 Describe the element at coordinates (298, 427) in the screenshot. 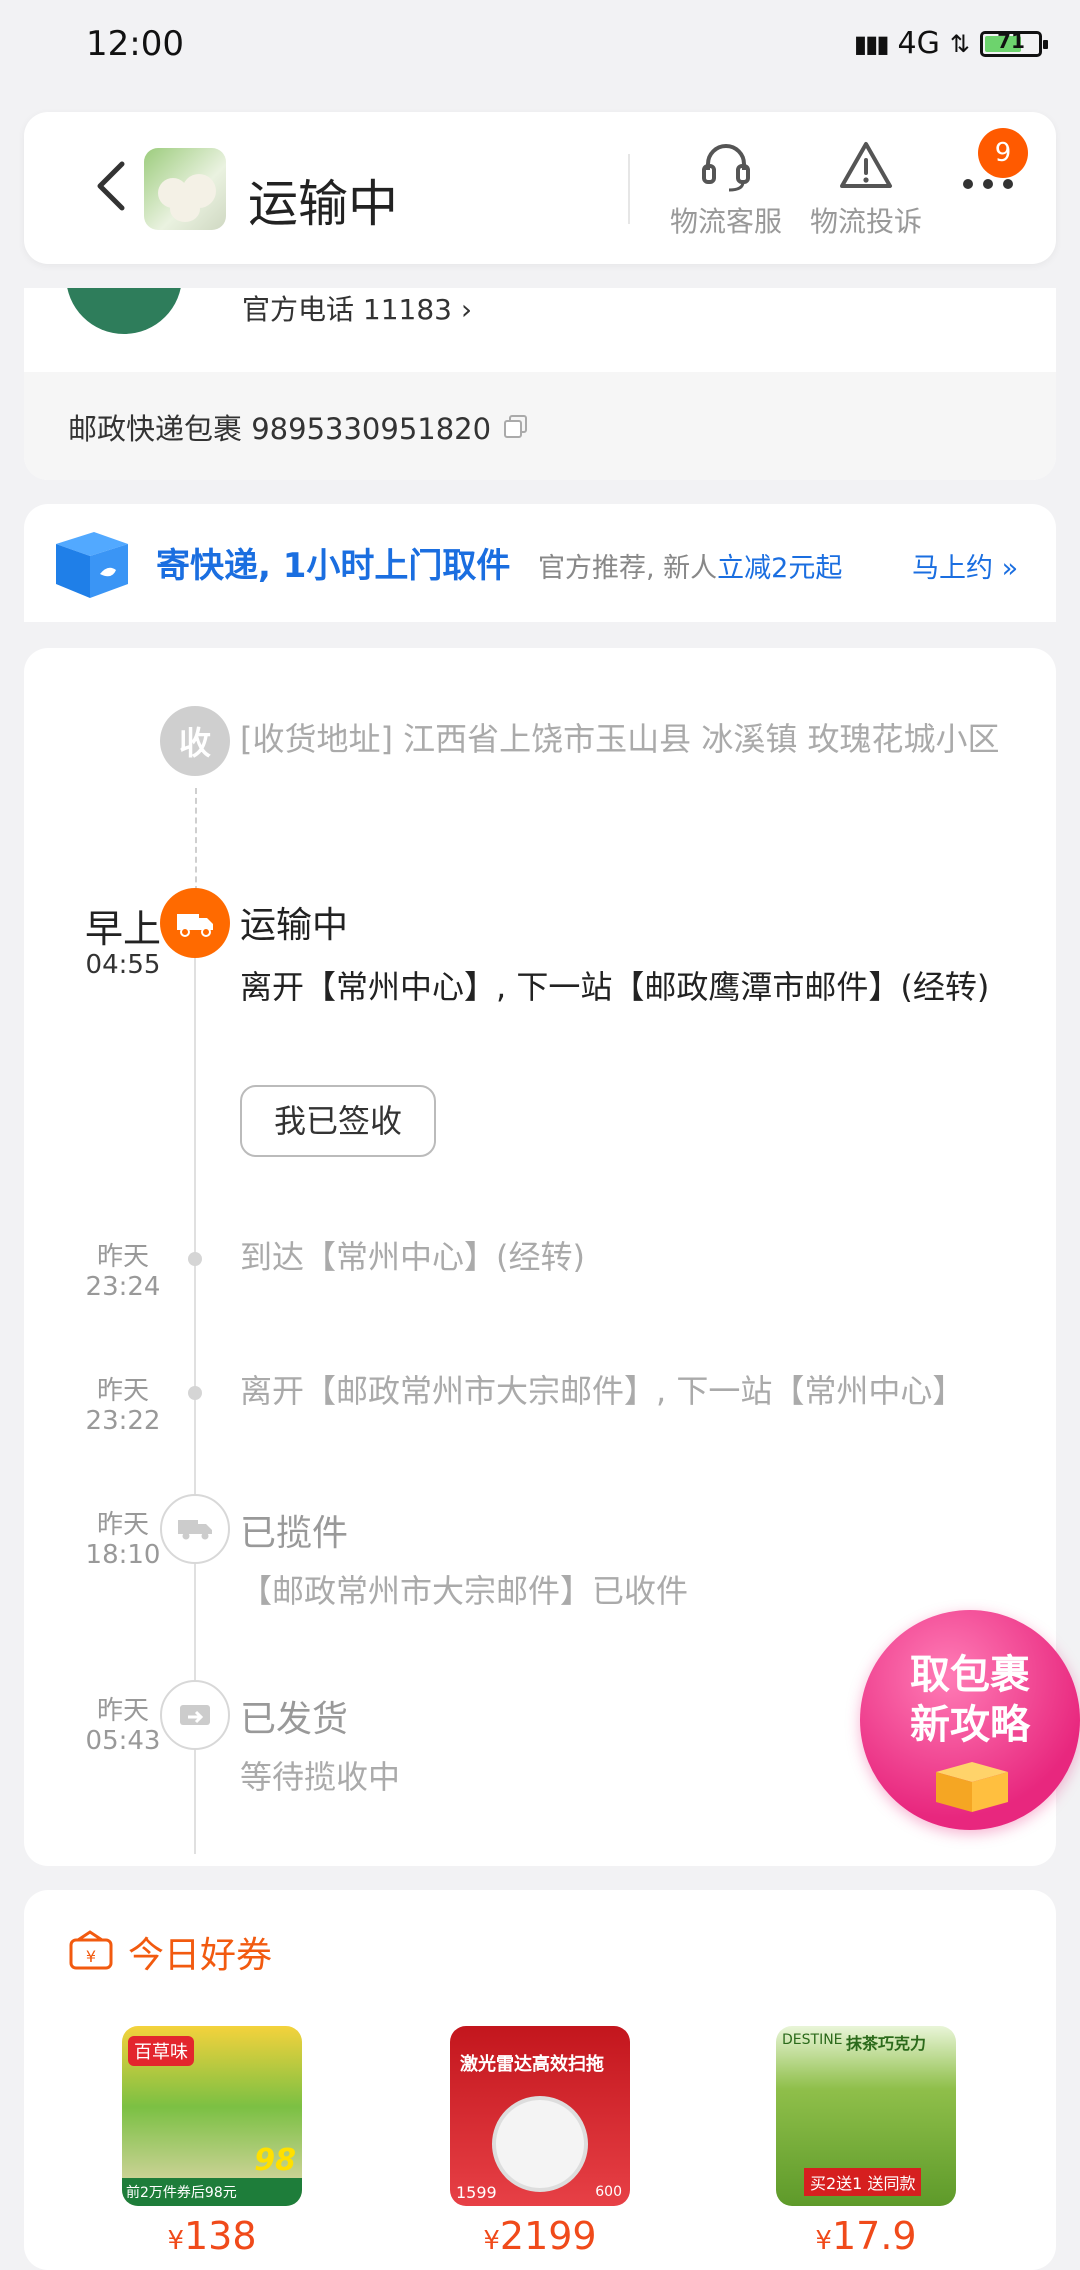

I see `tracking-number: 邮政快递包裹 9895330951820` at that location.